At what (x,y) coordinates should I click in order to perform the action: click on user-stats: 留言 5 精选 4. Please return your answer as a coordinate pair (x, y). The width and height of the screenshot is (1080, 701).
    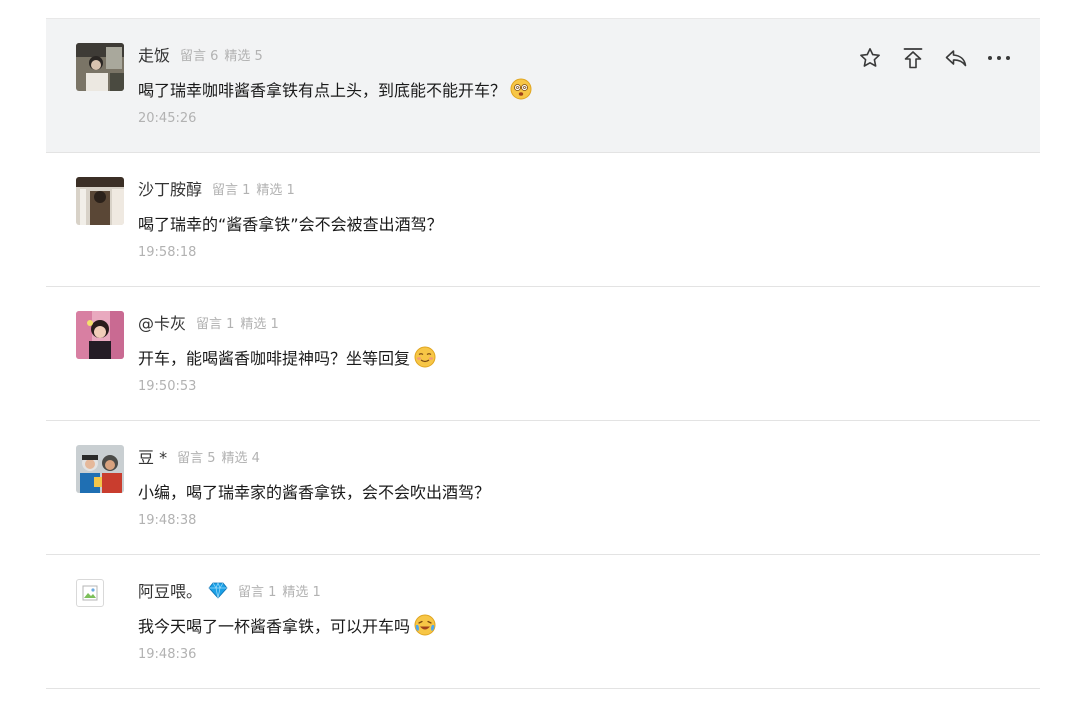
    Looking at the image, I should click on (218, 456).